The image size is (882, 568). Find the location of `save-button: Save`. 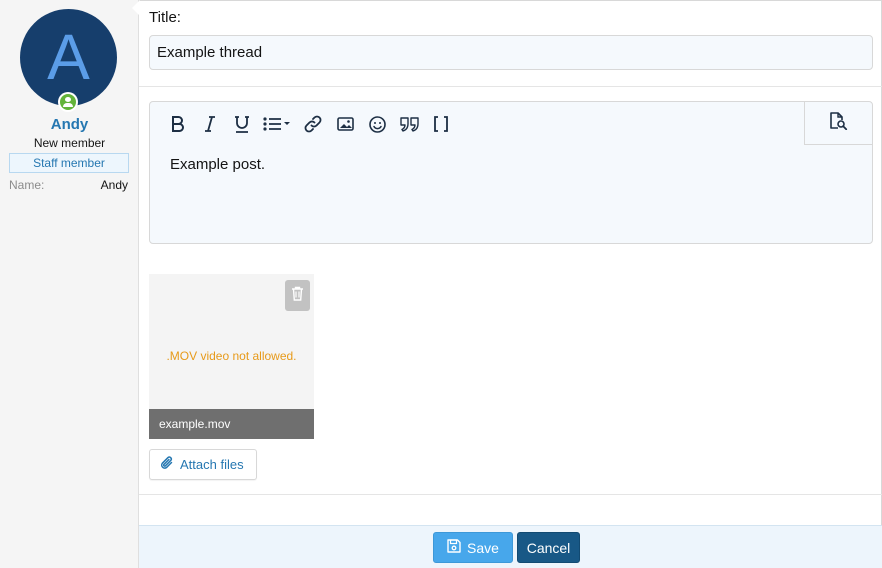

save-button: Save is located at coordinates (473, 547).